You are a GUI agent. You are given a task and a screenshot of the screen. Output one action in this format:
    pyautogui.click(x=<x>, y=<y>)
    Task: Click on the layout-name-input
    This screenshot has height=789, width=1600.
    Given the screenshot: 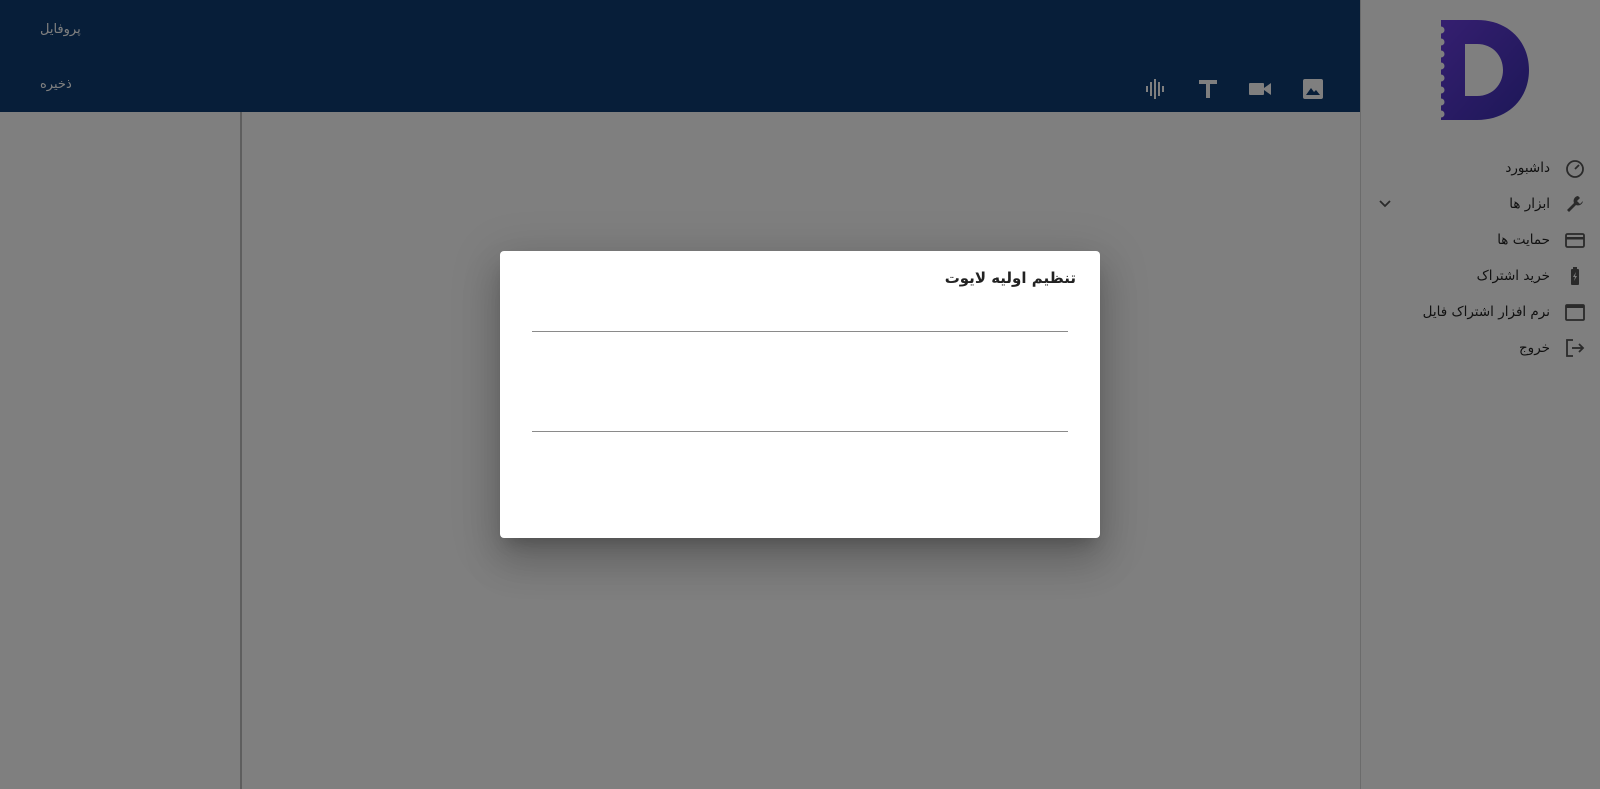 What is the action you would take?
    pyautogui.click(x=800, y=381)
    